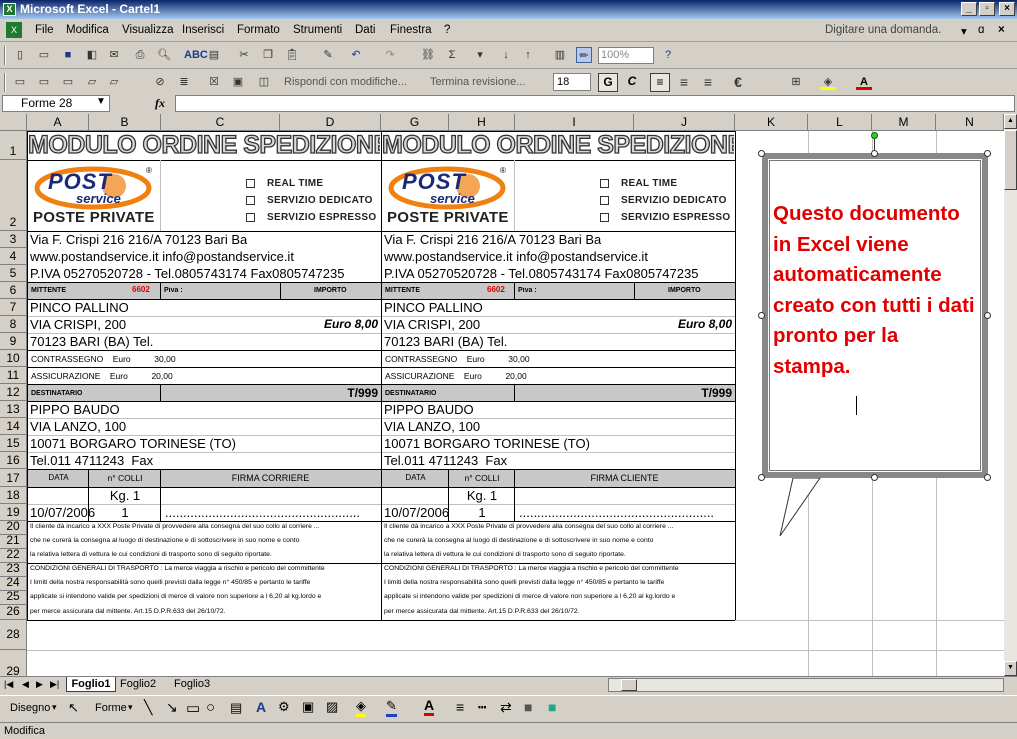 The image size is (1017, 739). I want to click on menu-help: ?, so click(447, 30).